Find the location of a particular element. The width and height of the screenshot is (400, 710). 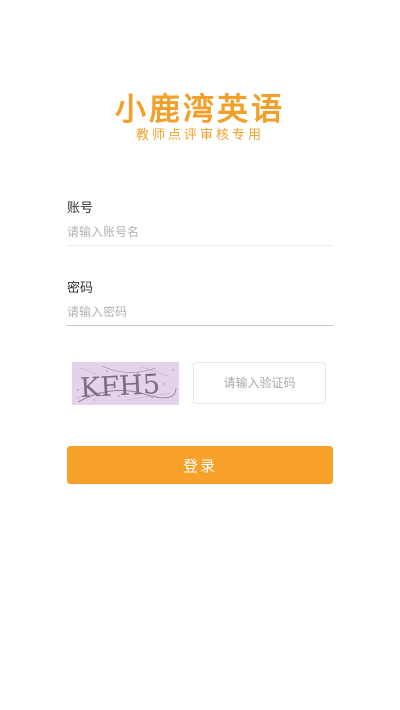

captcha-image: KFH5 is located at coordinates (125, 383).